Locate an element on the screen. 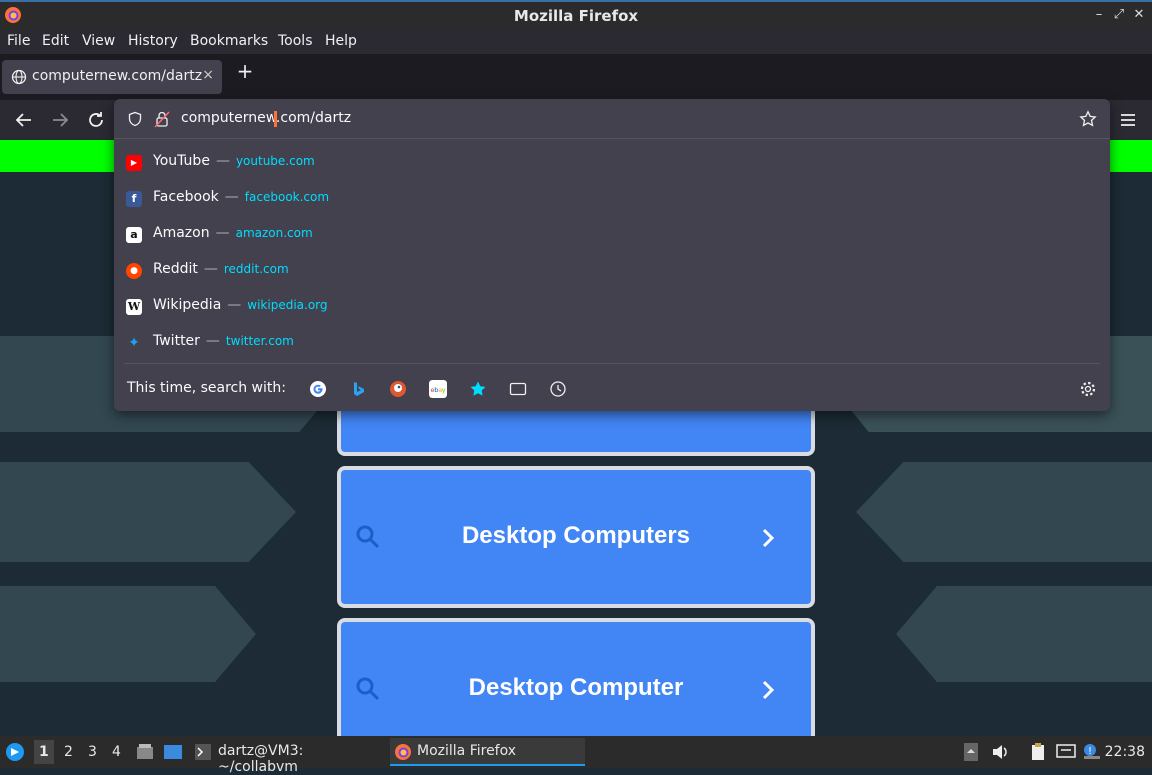  suggestion-title: Amazon is located at coordinates (181, 233).